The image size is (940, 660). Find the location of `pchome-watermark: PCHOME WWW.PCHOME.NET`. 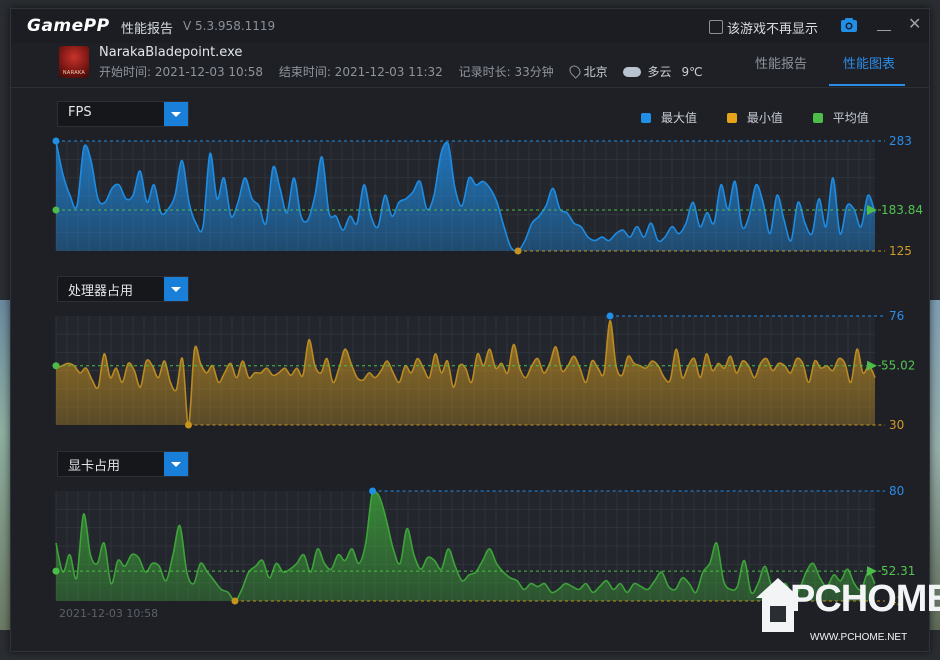

pchome-watermark: PCHOME WWW.PCHOME.NET is located at coordinates (846, 612).